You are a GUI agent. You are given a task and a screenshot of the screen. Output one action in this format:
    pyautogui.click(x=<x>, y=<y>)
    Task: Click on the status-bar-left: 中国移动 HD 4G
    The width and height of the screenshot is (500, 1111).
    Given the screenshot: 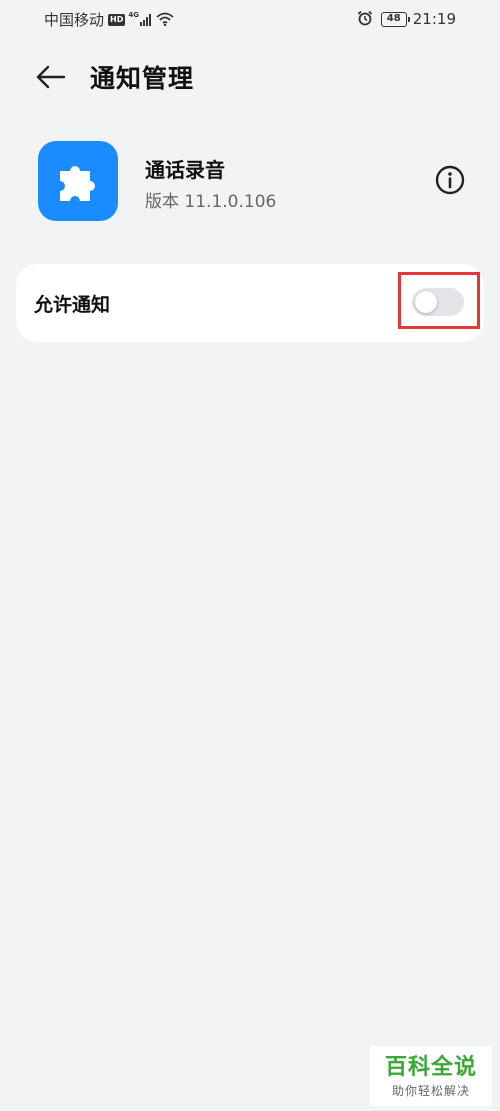 What is the action you would take?
    pyautogui.click(x=109, y=19)
    